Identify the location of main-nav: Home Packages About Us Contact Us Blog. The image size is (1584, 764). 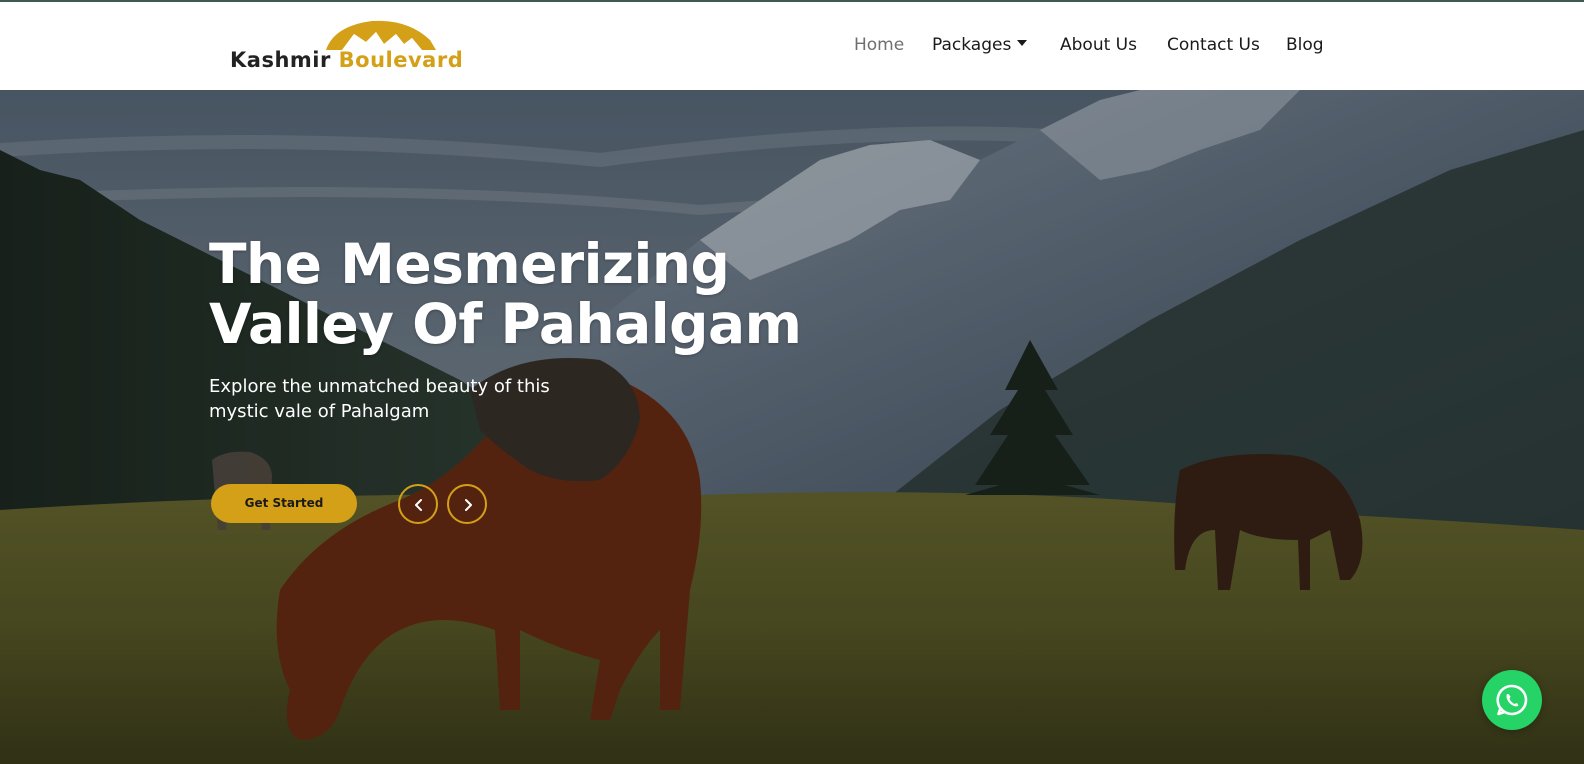
(792, 48).